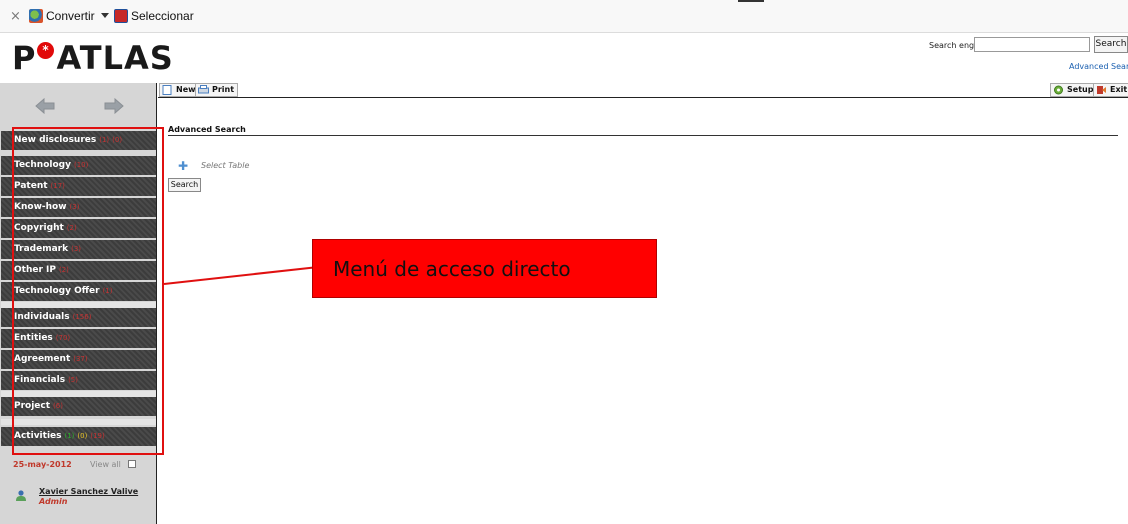 The image size is (1128, 524). What do you see at coordinates (42, 317) in the screenshot?
I see `menu-item-label: Individuals` at bounding box center [42, 317].